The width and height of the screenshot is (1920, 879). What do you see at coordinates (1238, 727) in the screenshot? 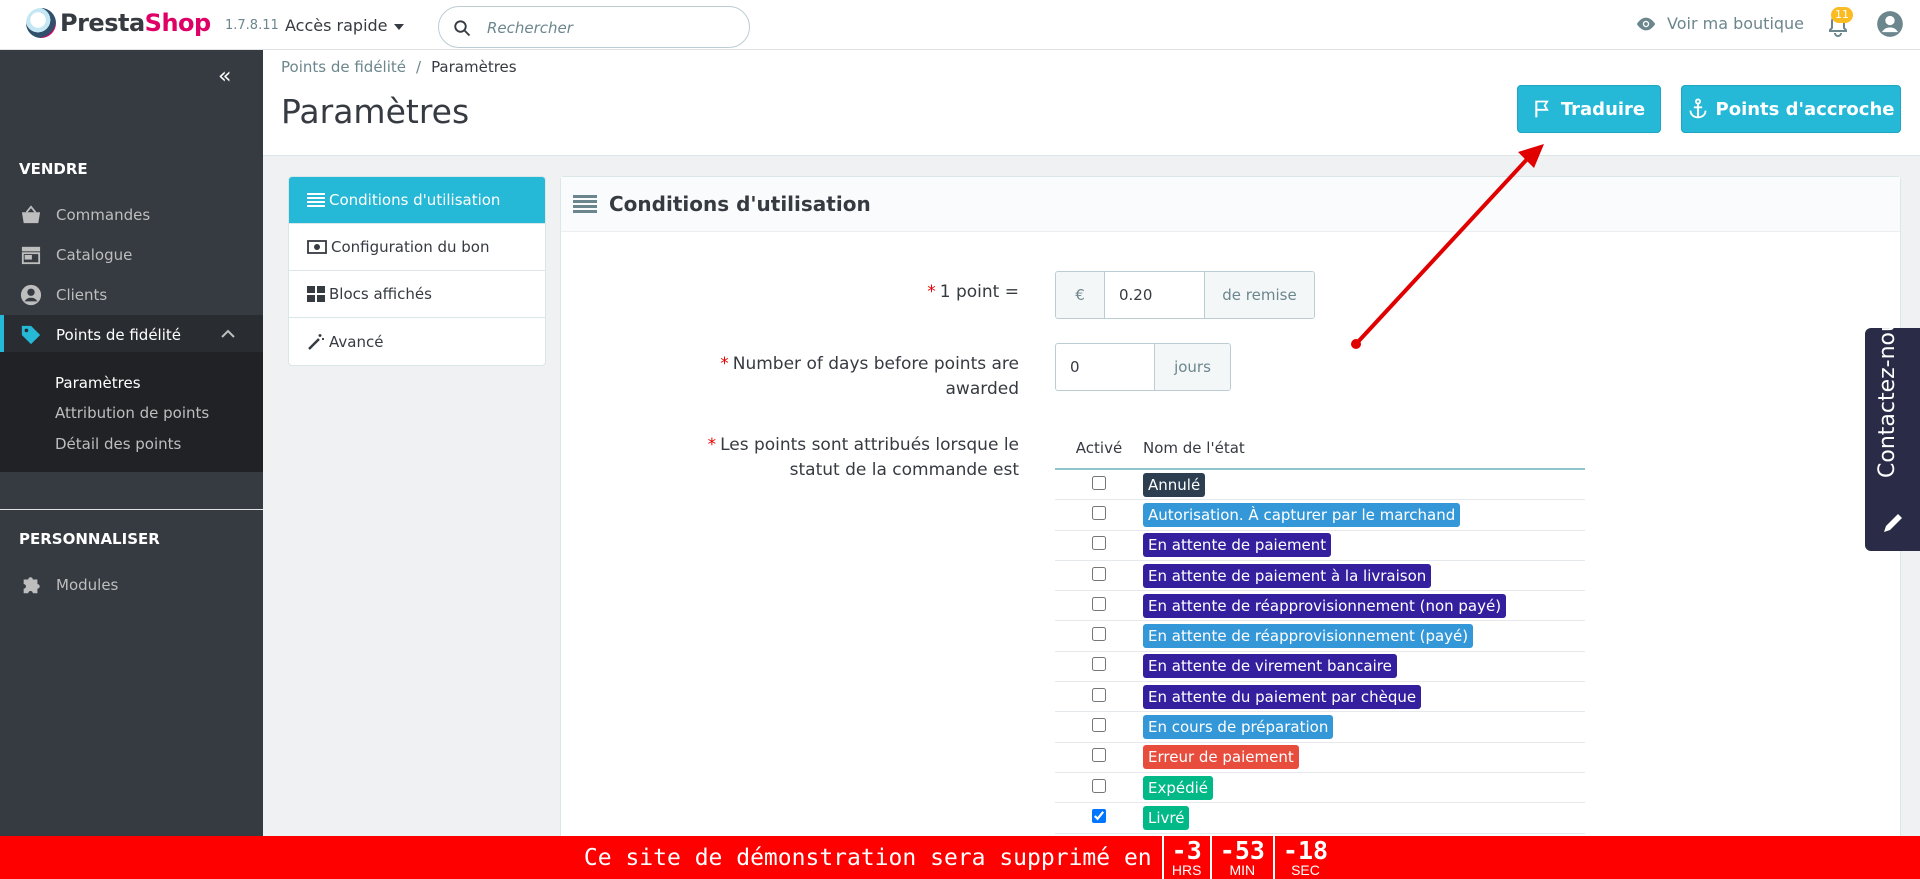
I see `status-badge: En cours de préparation` at bounding box center [1238, 727].